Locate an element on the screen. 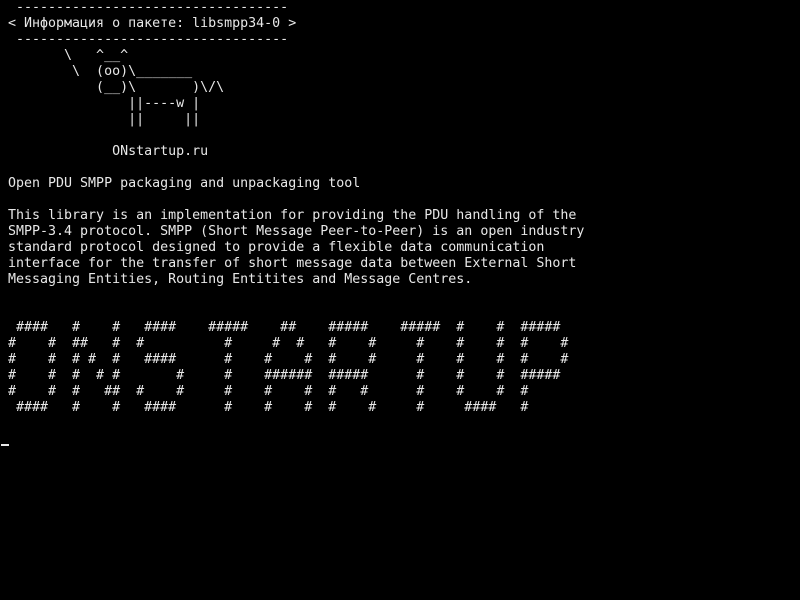  banner-text-line: # # ## # # # # # # # # # # # # is located at coordinates (288, 343).